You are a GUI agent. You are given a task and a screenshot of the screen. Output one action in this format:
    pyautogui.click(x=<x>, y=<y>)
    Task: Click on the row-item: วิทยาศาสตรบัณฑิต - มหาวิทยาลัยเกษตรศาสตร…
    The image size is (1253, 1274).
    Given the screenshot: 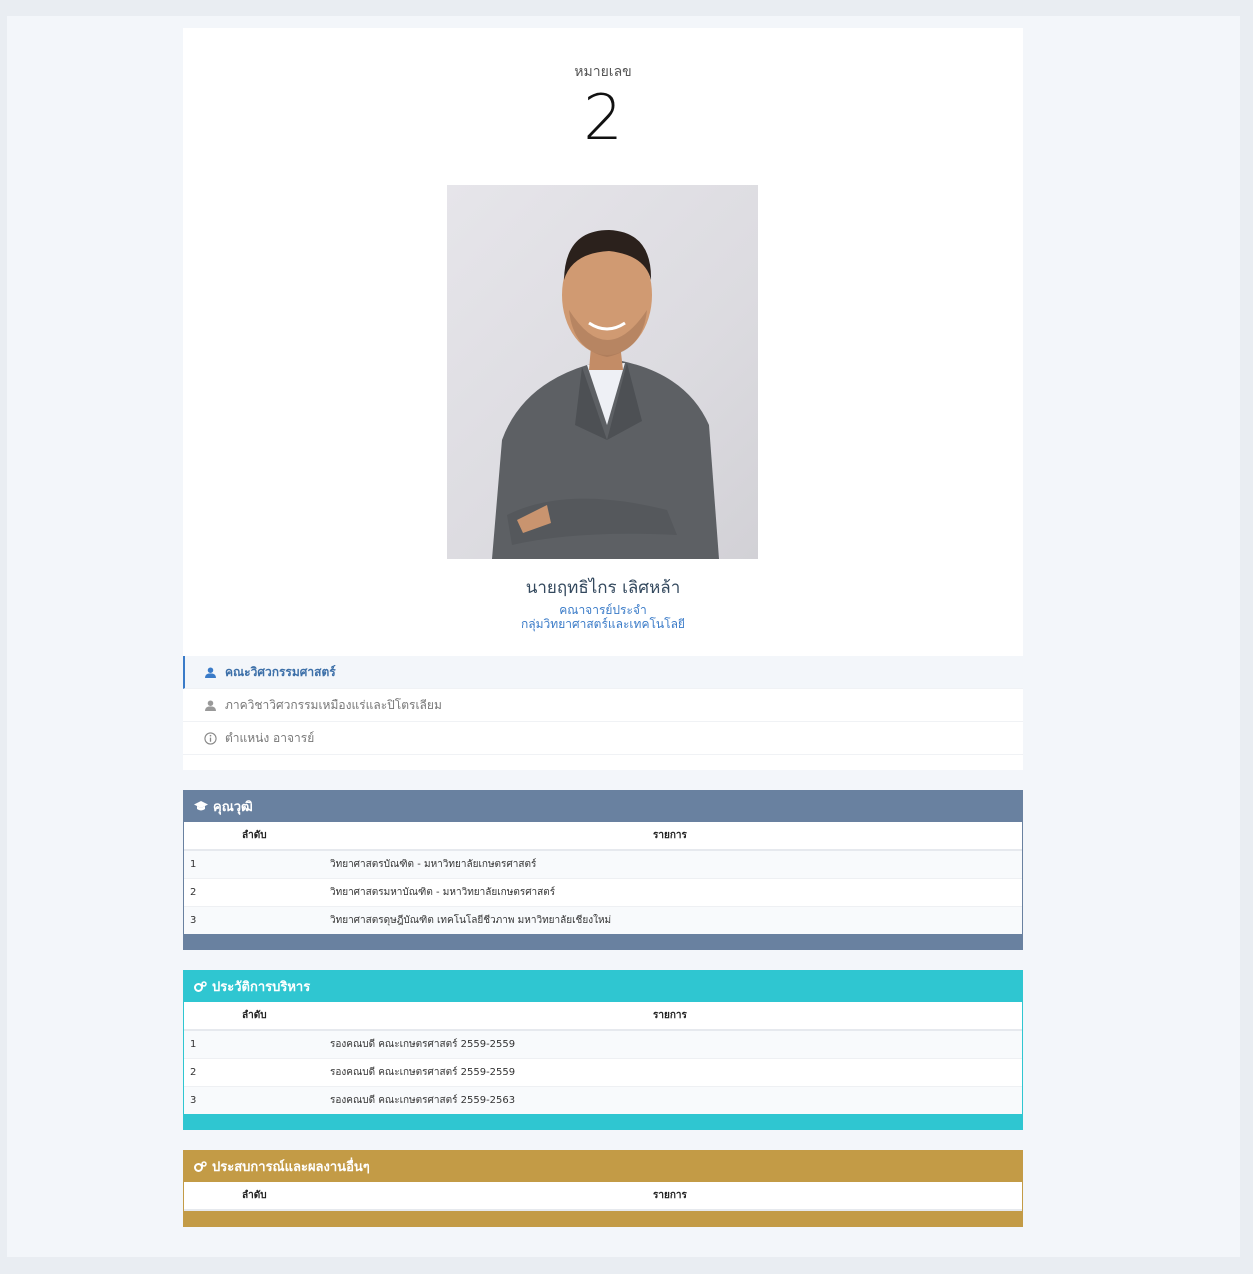 What is the action you would take?
    pyautogui.click(x=676, y=863)
    